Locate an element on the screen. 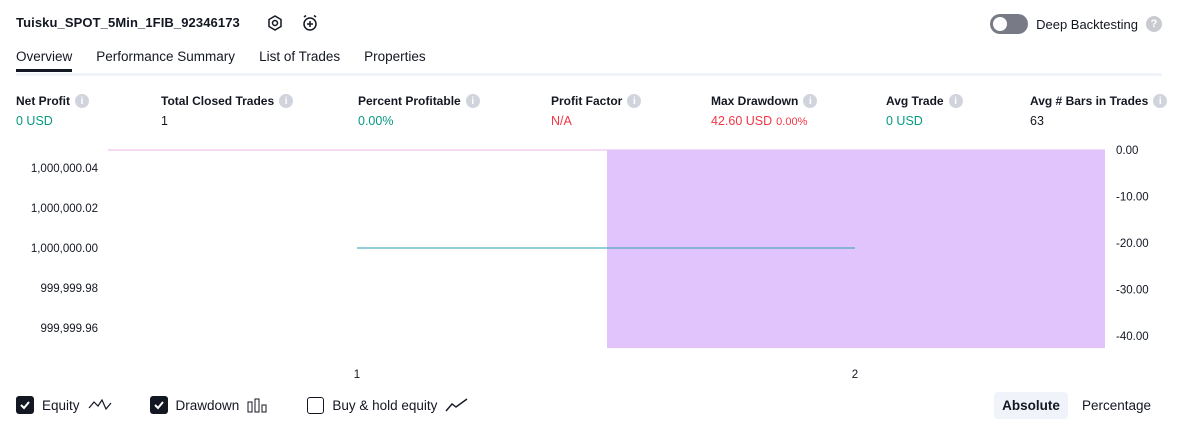 This screenshot has width=1179, height=429. right-axis-tick: -30.00 is located at coordinates (1132, 291).